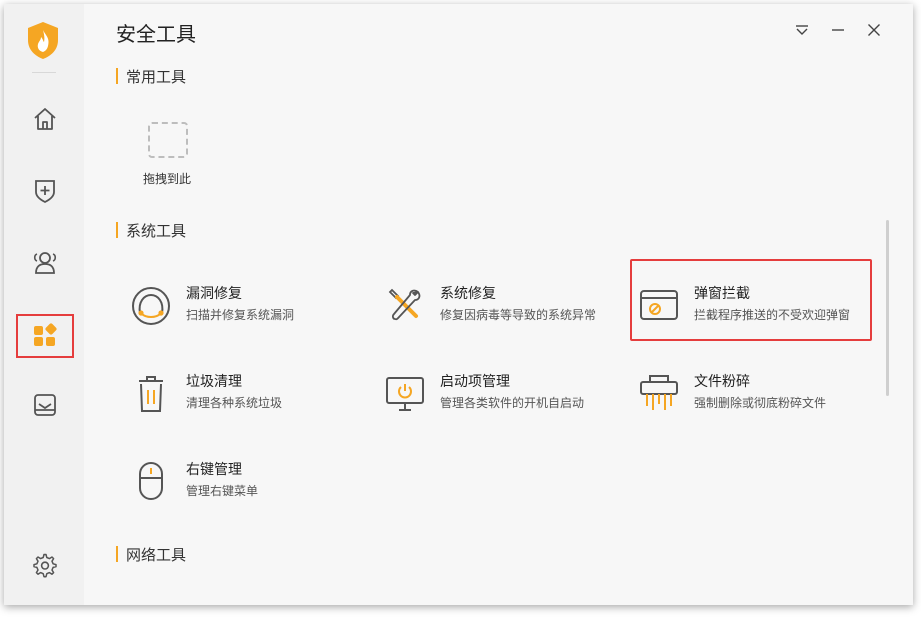  What do you see at coordinates (405, 394) in the screenshot?
I see `startup-monitor-icon` at bounding box center [405, 394].